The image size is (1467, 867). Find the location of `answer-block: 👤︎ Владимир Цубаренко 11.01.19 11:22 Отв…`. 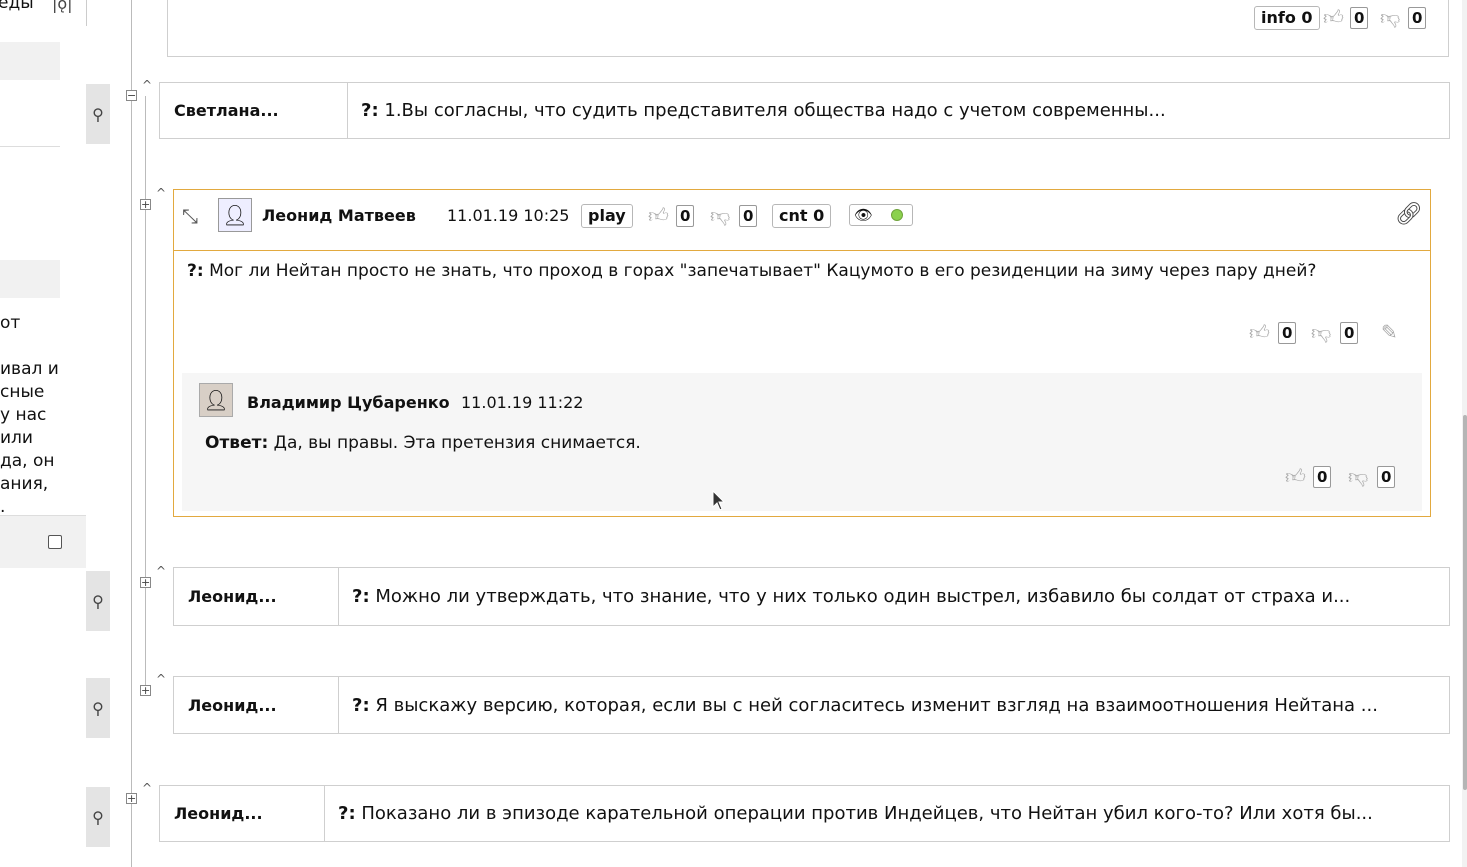

answer-block: 👤︎ Владимир Цубаренко 11.01.19 11:22 Отв… is located at coordinates (802, 442).